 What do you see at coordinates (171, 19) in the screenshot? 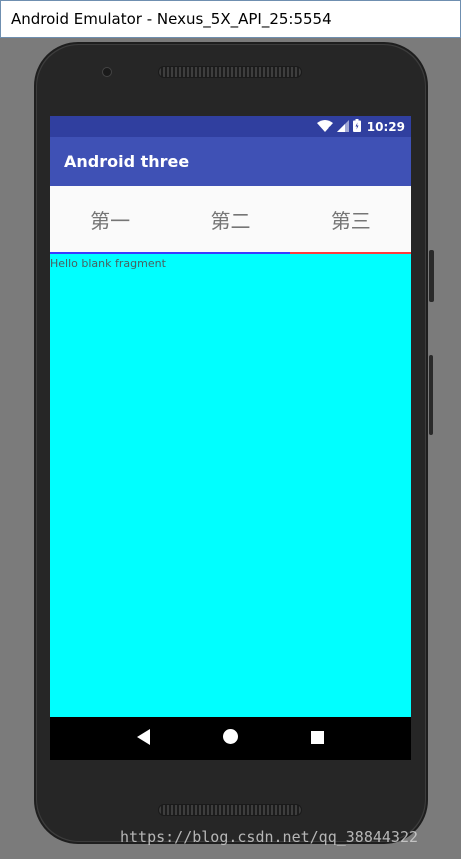
I see `window-title: Android Emulator - Nexus_5X_API_25:5554` at bounding box center [171, 19].